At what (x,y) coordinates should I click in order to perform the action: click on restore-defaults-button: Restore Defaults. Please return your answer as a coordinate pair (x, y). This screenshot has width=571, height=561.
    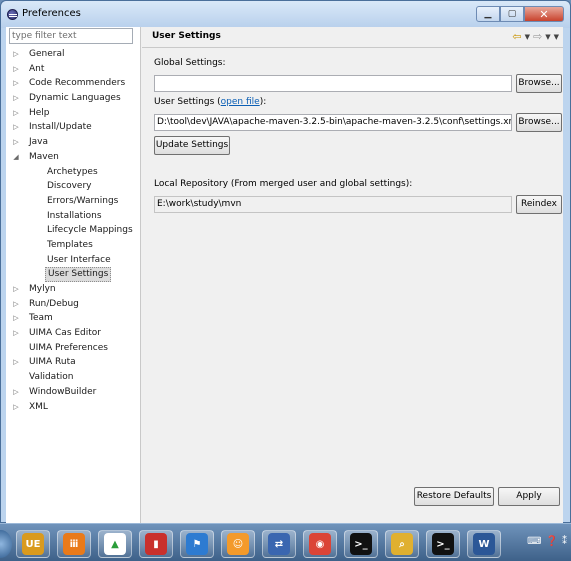
    Looking at the image, I should click on (454, 496).